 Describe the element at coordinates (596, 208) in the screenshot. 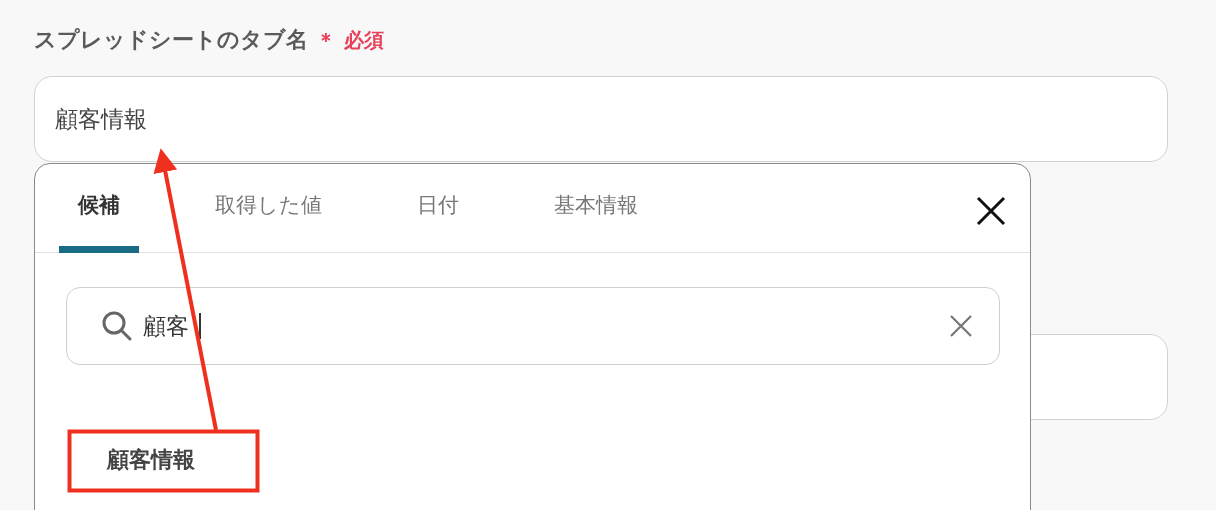

I see `tab: 基本情報` at that location.